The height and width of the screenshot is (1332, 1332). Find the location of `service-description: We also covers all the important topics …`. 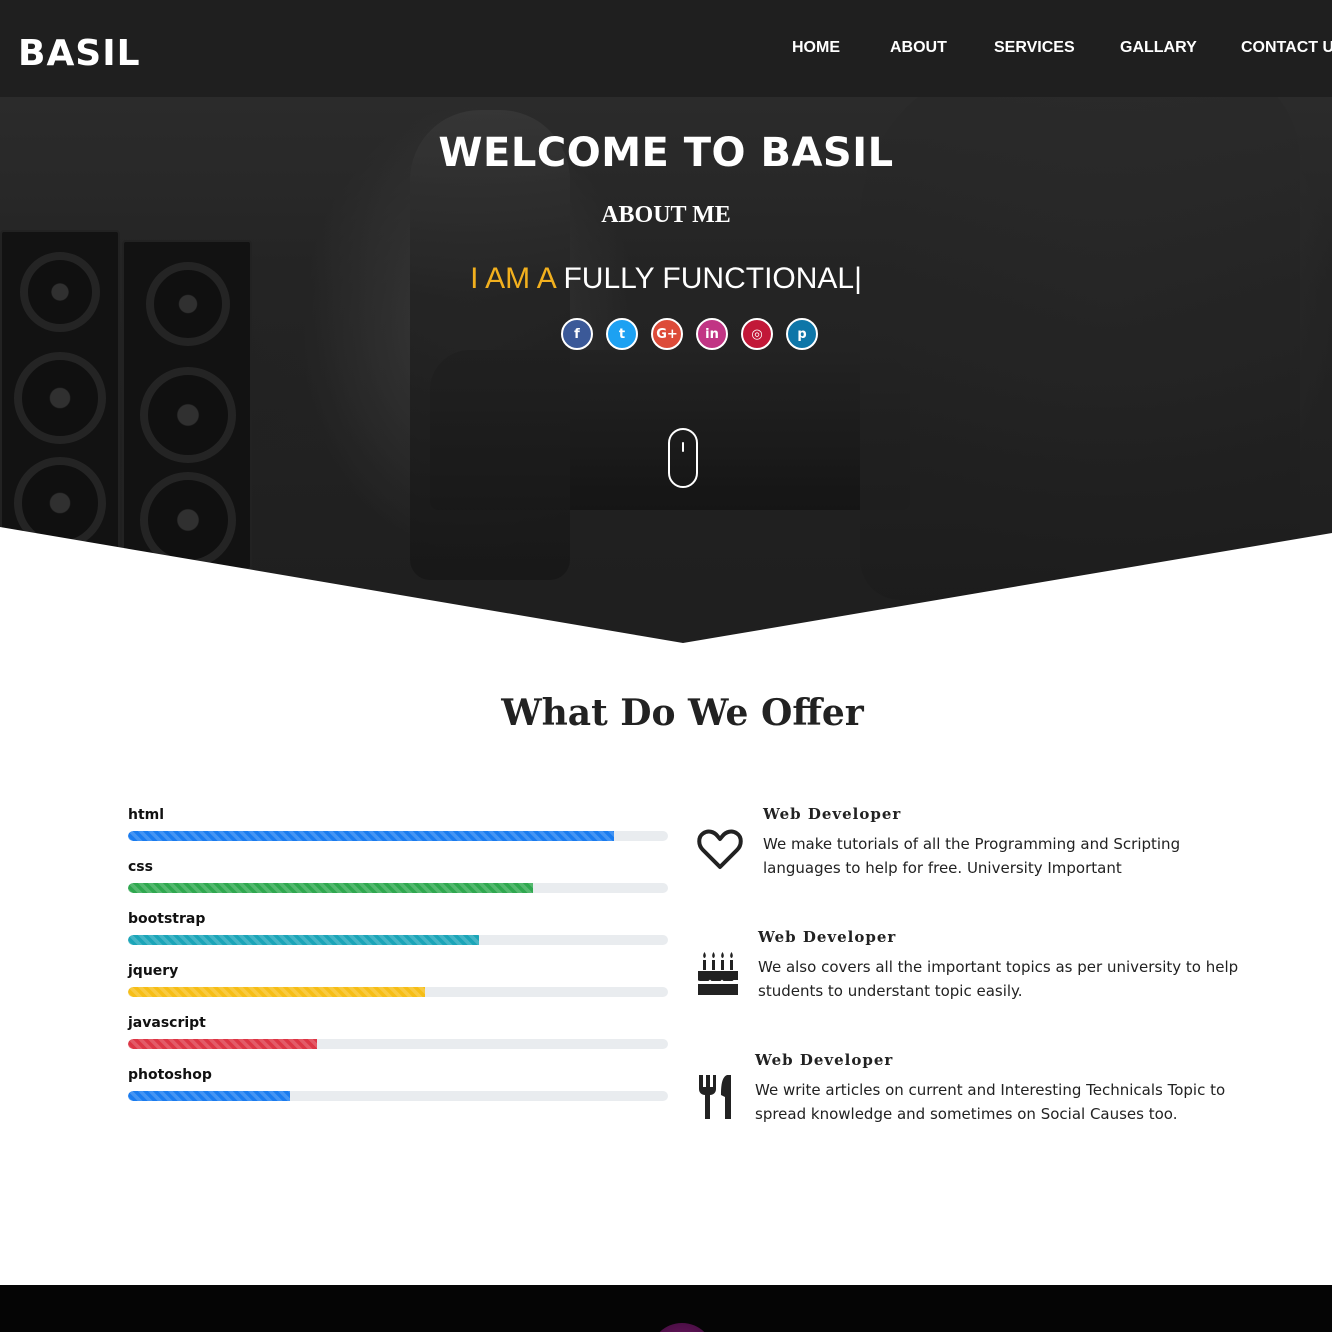

service-description: We also covers all the important topics … is located at coordinates (998, 979).